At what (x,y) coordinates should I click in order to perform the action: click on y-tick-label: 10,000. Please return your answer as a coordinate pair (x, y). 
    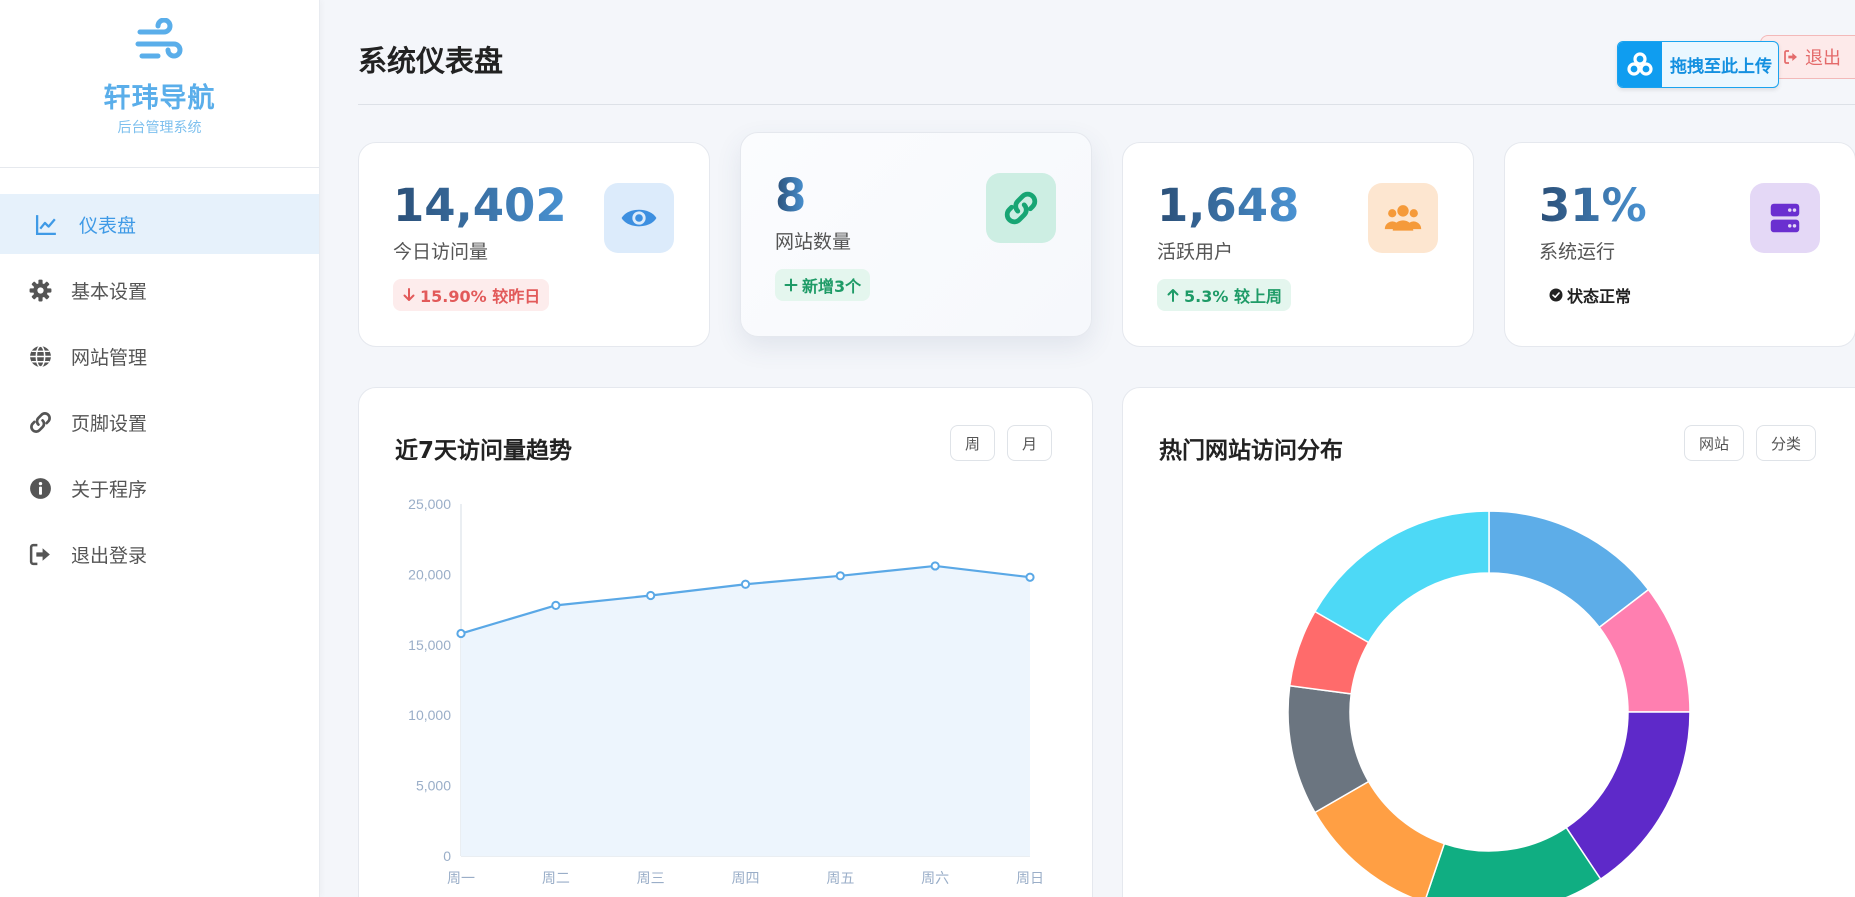
    Looking at the image, I should click on (429, 715).